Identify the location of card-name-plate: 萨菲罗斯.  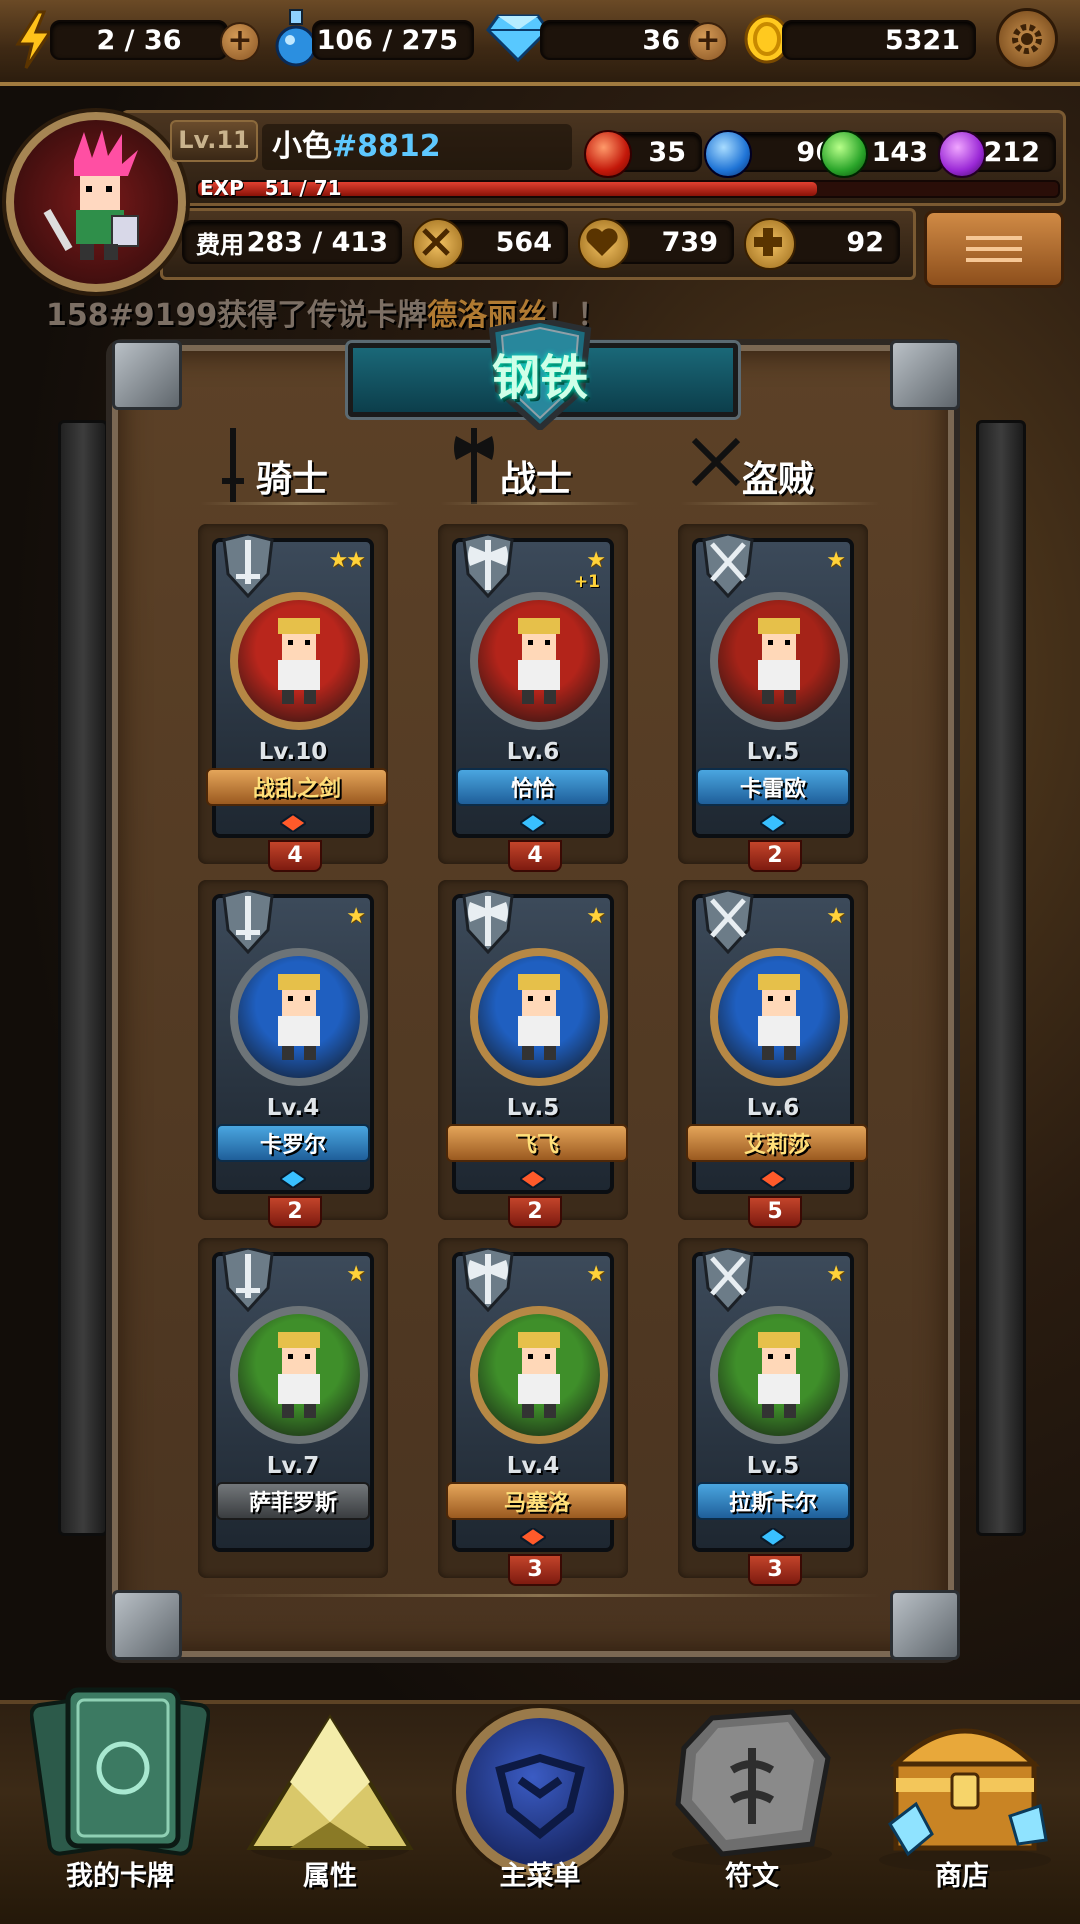
(293, 1501).